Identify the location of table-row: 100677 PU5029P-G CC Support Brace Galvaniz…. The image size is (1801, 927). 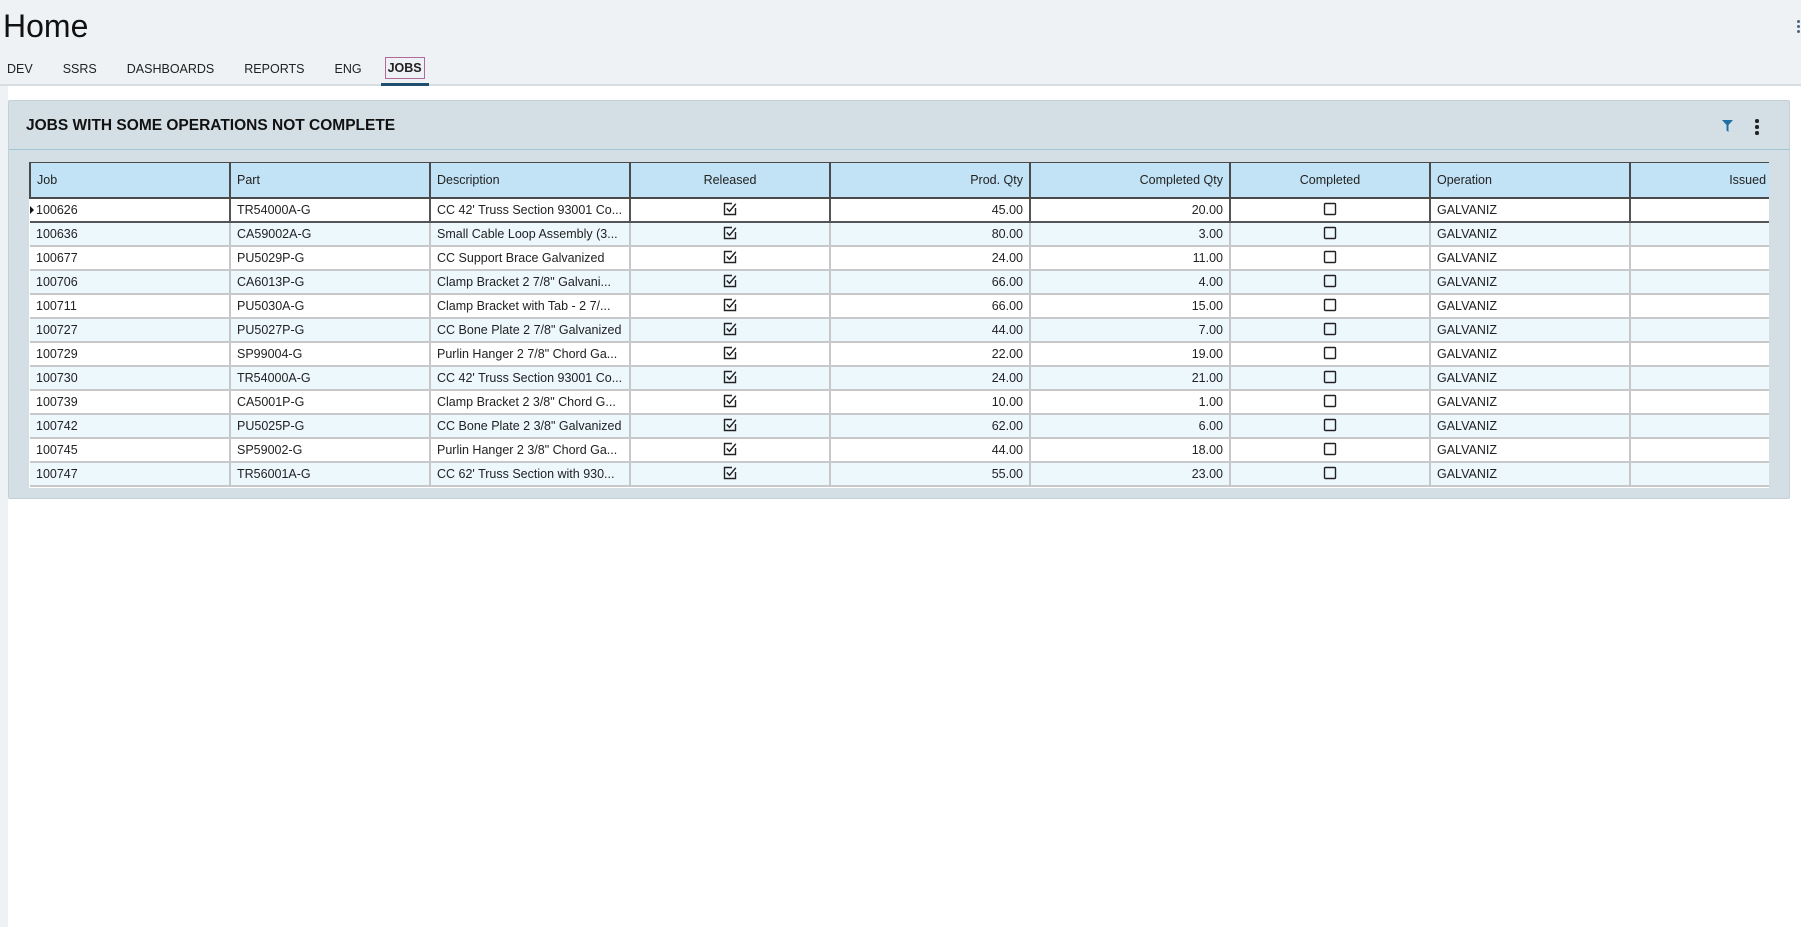
(899, 258).